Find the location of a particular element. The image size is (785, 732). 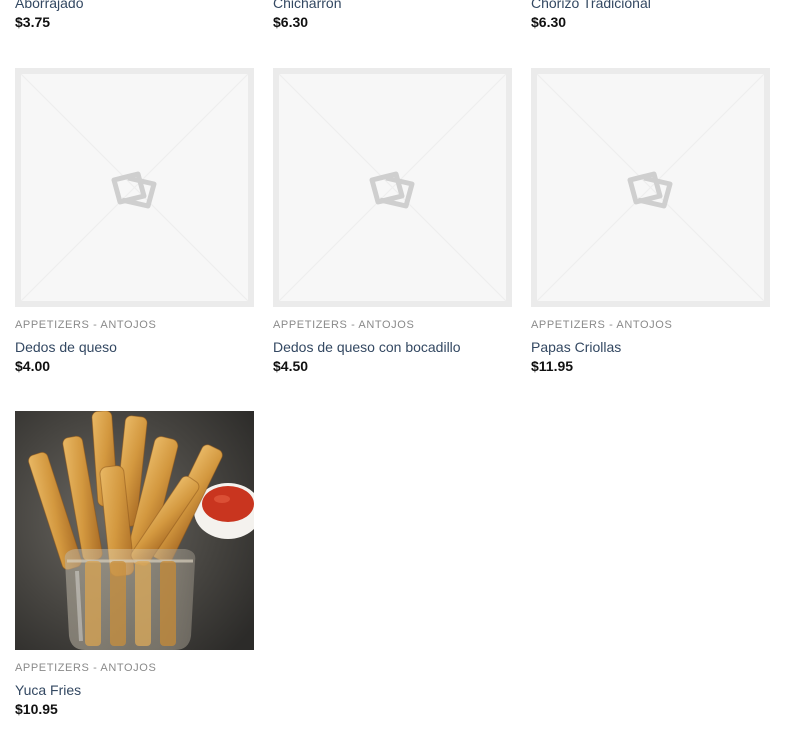

product-price: $10.95 is located at coordinates (36, 709).